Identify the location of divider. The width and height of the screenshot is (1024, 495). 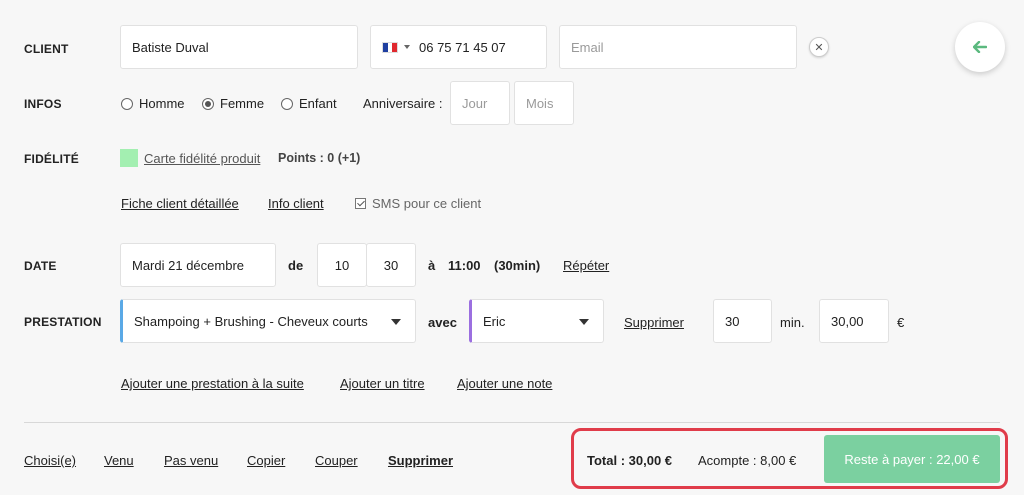
(512, 422).